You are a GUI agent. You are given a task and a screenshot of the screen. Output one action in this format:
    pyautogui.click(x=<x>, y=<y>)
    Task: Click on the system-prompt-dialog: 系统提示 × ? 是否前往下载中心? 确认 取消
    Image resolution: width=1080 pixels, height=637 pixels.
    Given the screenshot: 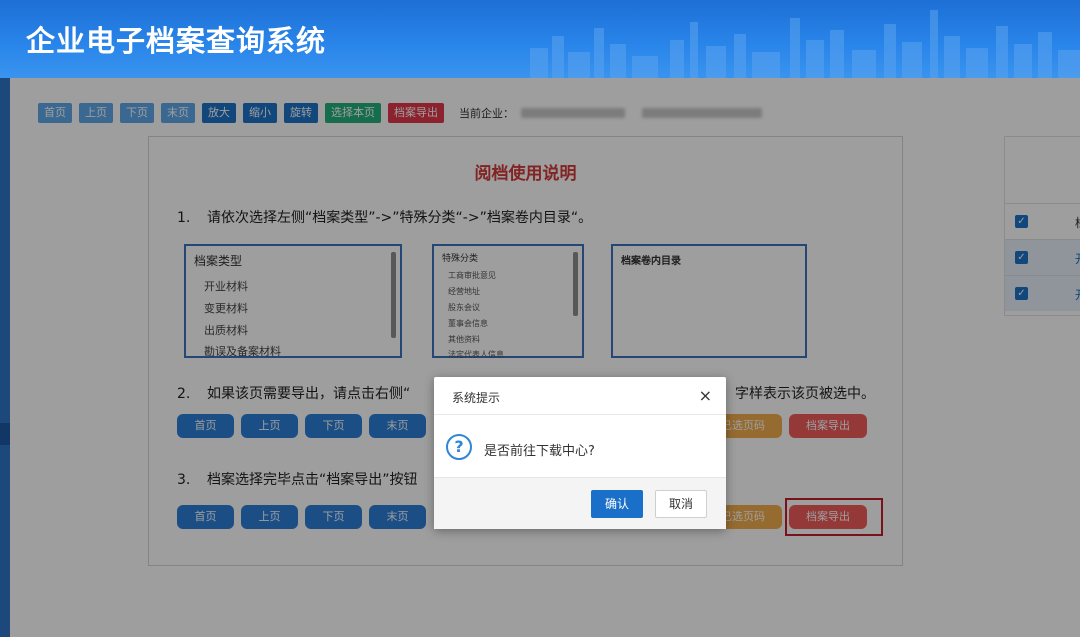 What is the action you would take?
    pyautogui.click(x=580, y=453)
    